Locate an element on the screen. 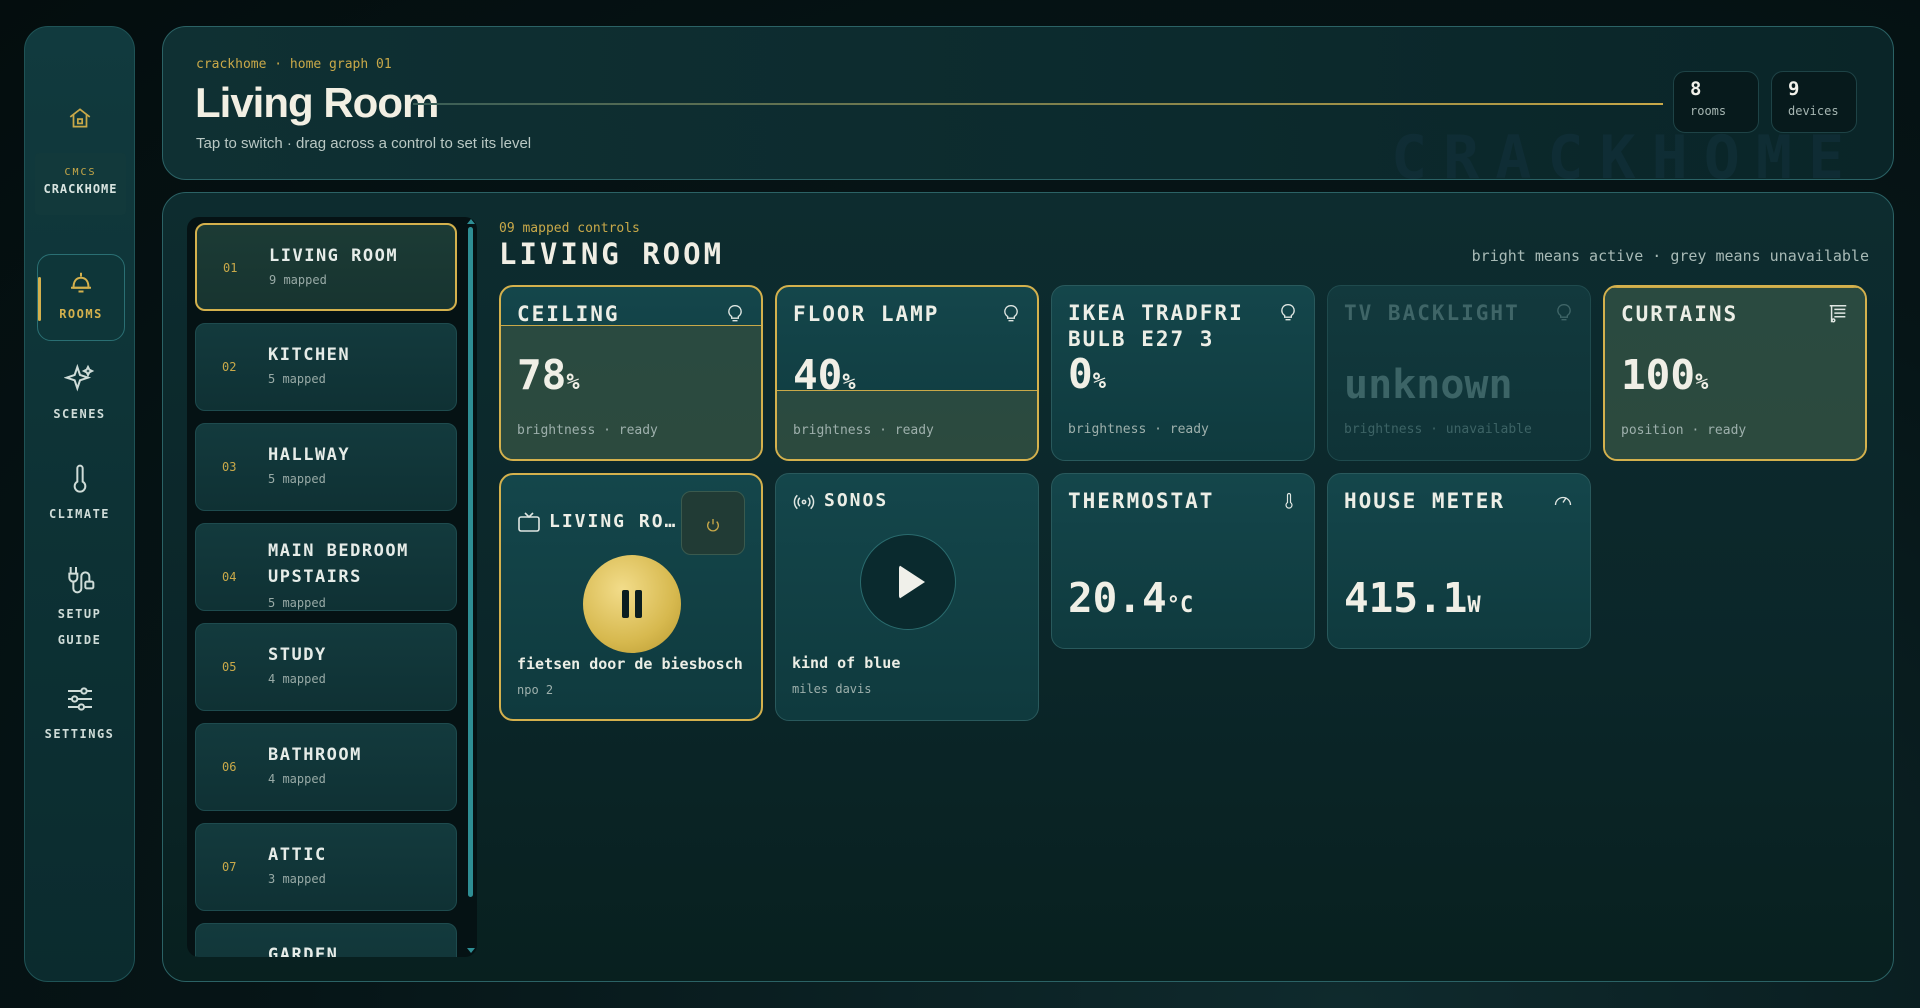 Image resolution: width=1920 pixels, height=1008 pixels. sidebar-item-climate: CLIMATE is located at coordinates (79, 495).